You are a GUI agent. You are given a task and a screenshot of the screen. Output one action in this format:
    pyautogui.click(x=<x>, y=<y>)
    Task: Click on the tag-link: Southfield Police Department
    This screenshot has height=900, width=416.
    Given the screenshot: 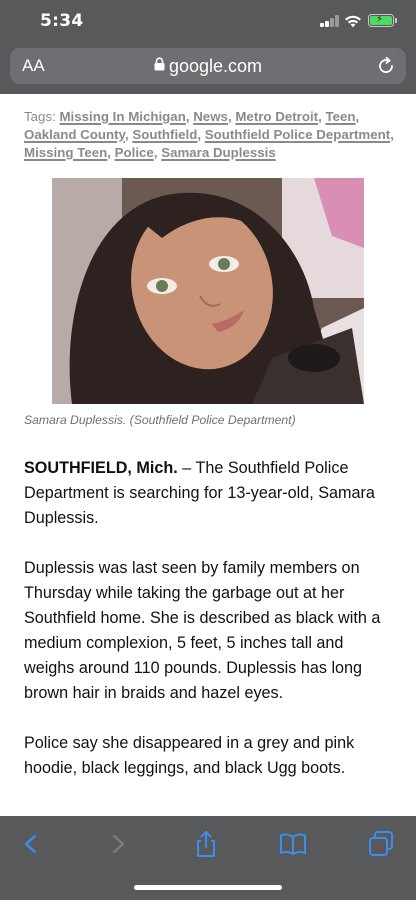 What is the action you would take?
    pyautogui.click(x=297, y=134)
    